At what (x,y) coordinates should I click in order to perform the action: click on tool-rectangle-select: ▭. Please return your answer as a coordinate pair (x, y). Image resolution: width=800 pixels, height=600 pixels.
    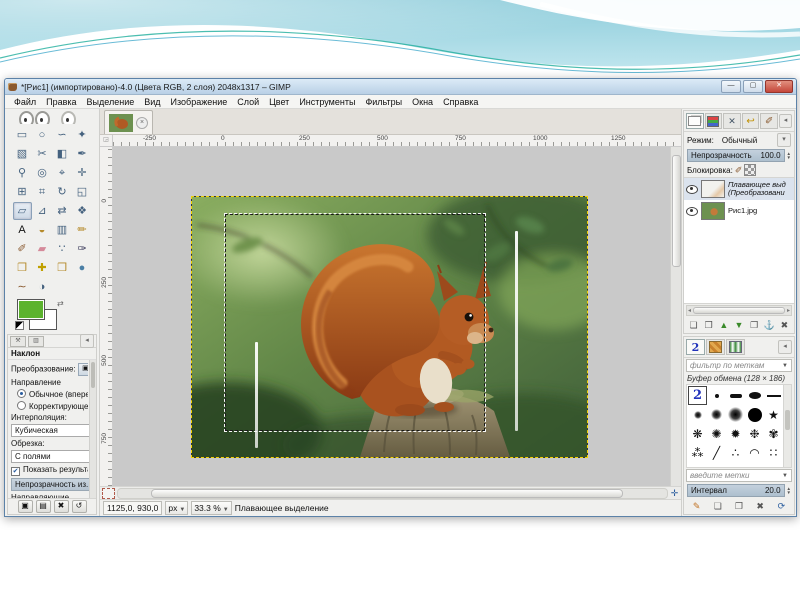
    Looking at the image, I should click on (22, 135).